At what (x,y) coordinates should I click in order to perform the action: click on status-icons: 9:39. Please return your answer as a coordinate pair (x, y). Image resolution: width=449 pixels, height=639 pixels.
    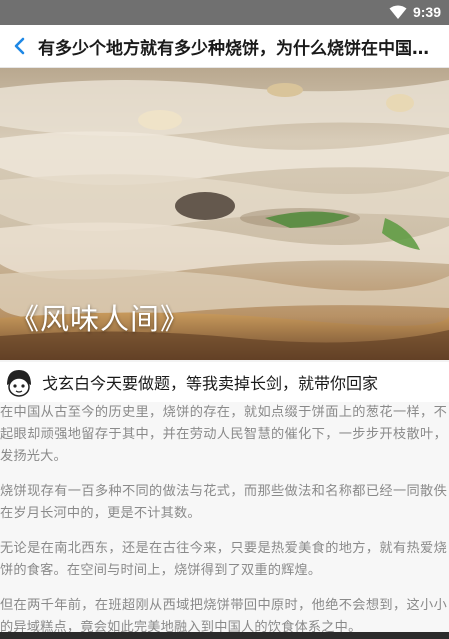
    Looking at the image, I should click on (415, 12).